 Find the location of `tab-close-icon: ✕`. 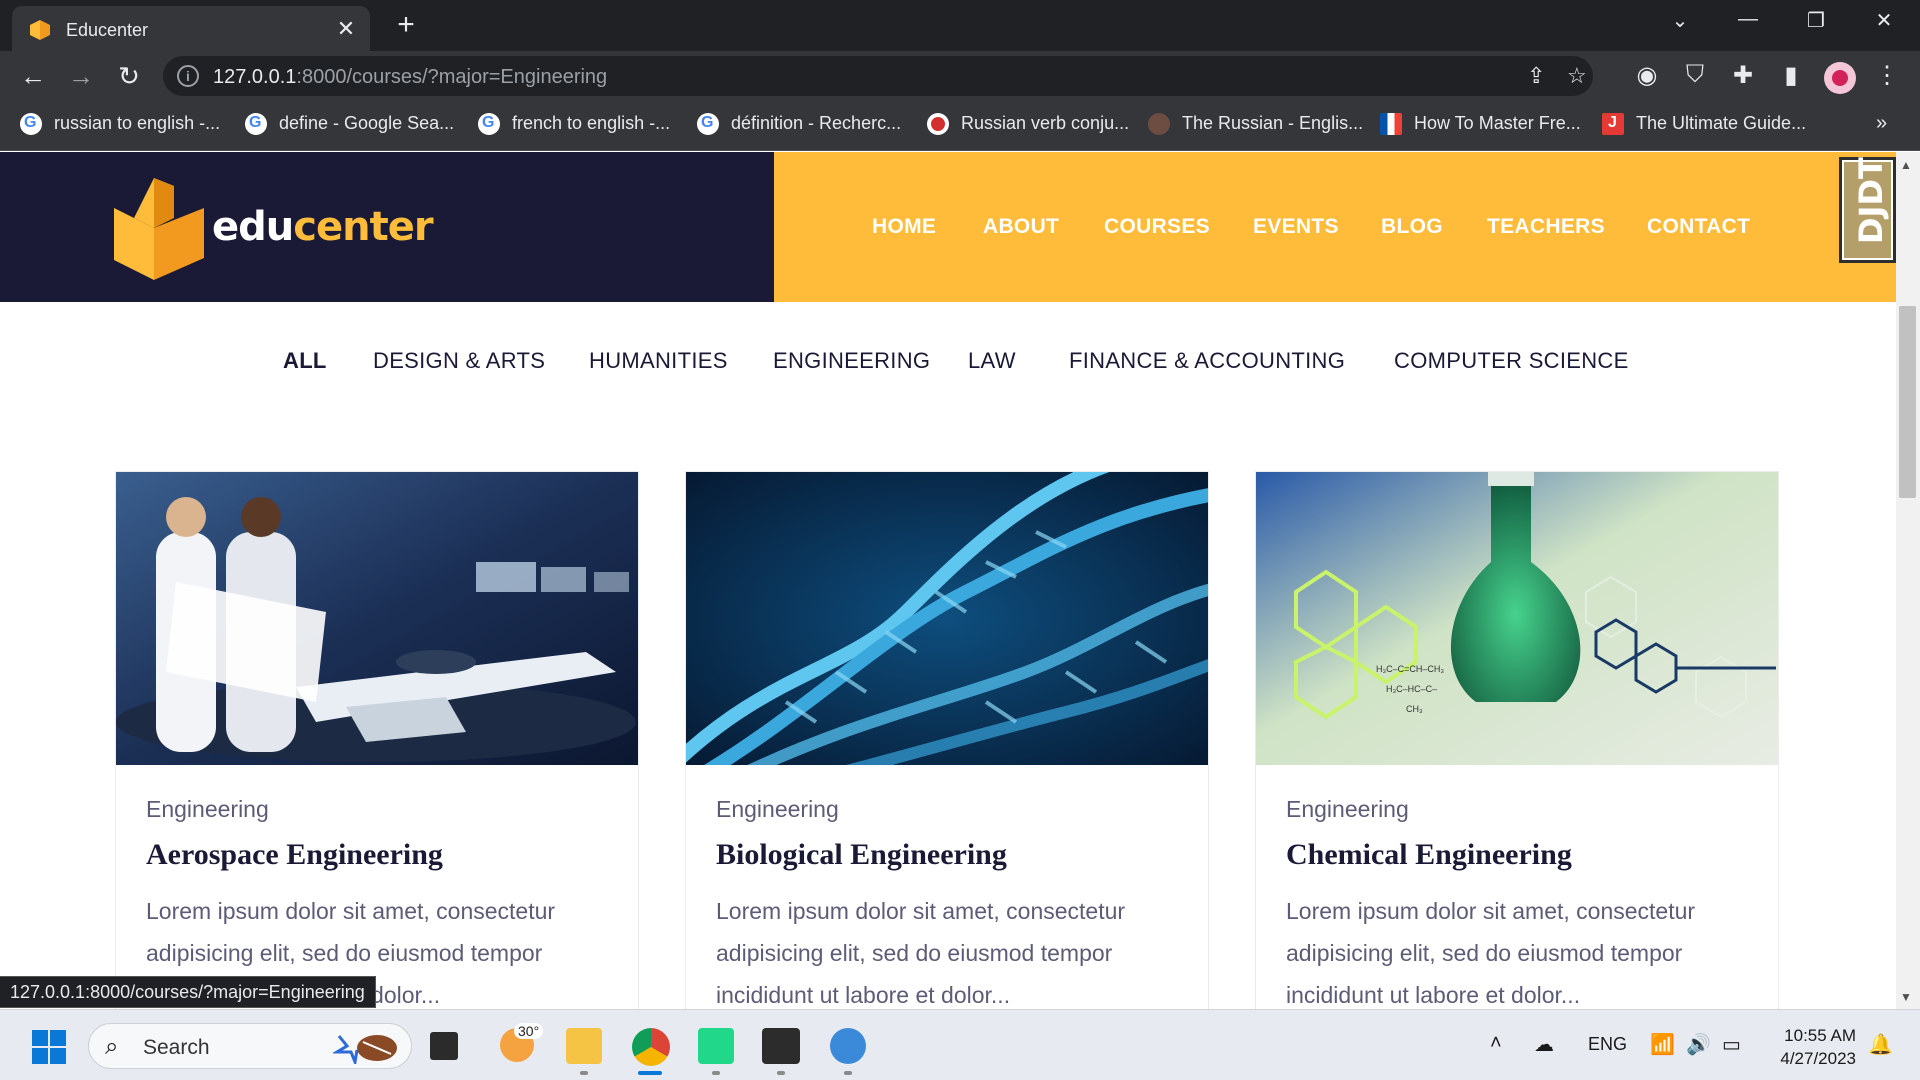

tab-close-icon: ✕ is located at coordinates (346, 29).